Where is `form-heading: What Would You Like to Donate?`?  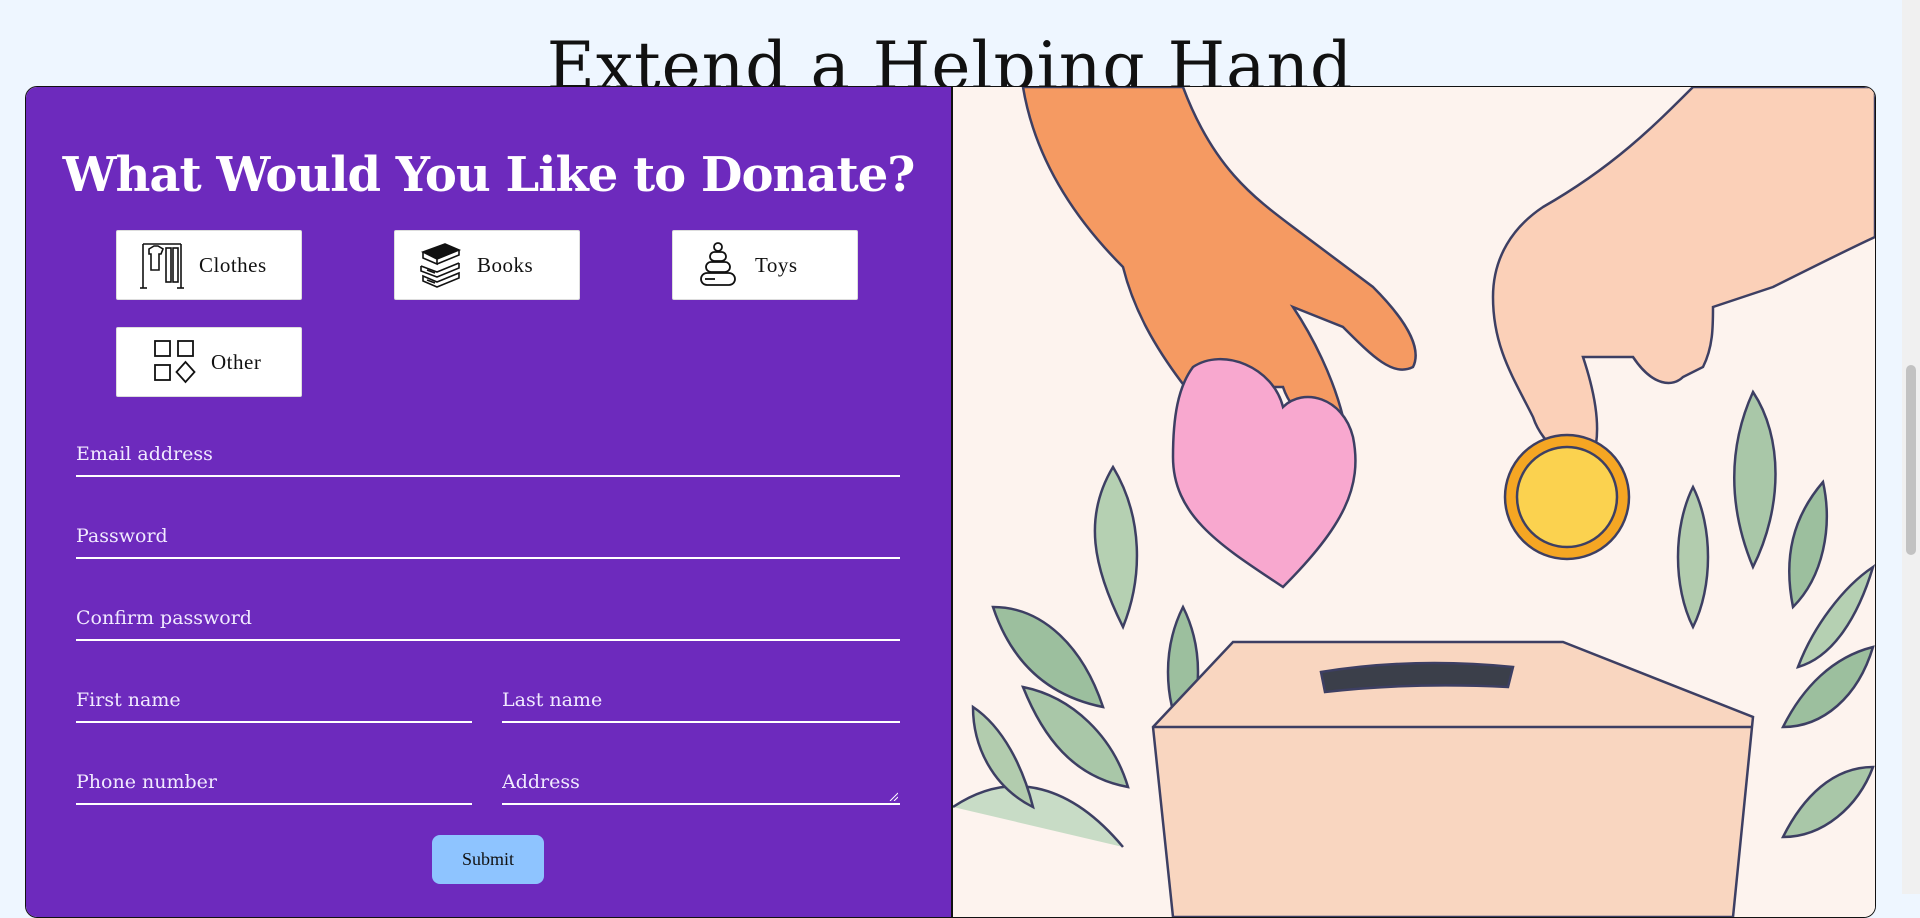
form-heading: What Would You Like to Donate? is located at coordinates (489, 175).